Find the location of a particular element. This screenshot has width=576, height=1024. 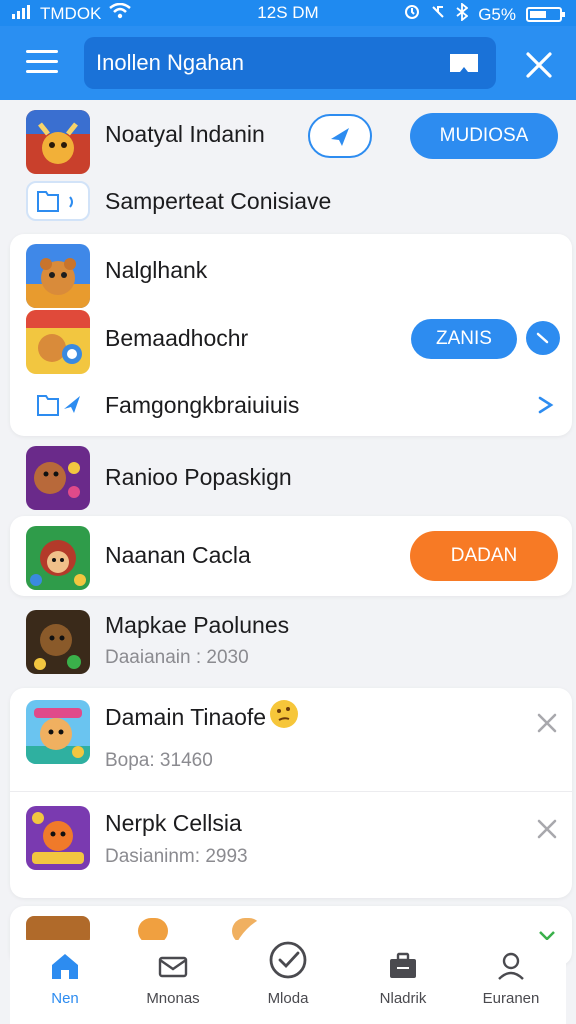

menu-button is located at coordinates (42, 63).